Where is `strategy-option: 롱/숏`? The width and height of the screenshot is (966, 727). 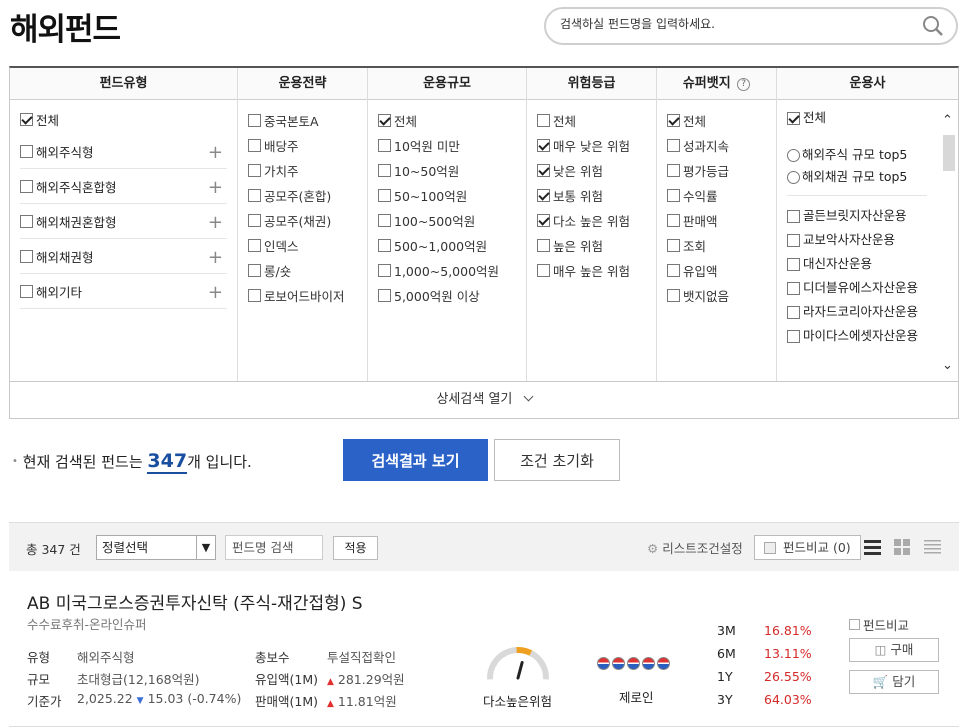 strategy-option: 롱/숏 is located at coordinates (302, 270).